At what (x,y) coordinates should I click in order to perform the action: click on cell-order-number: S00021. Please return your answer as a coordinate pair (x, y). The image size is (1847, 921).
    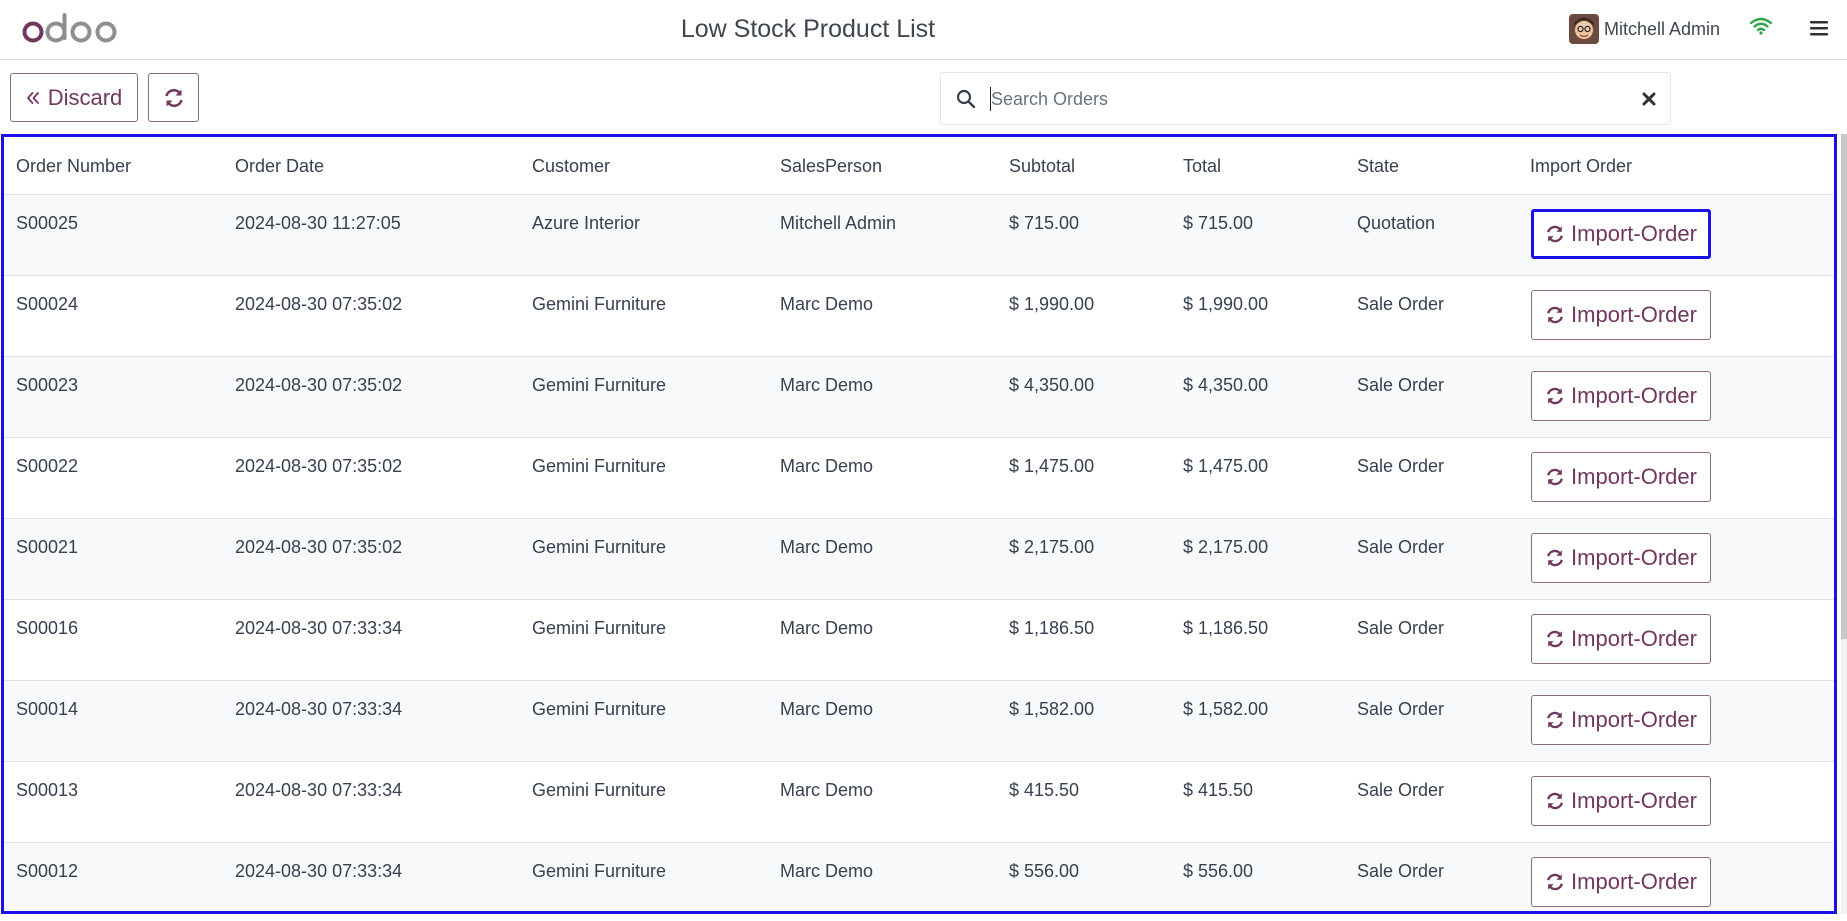
    Looking at the image, I should click on (47, 547).